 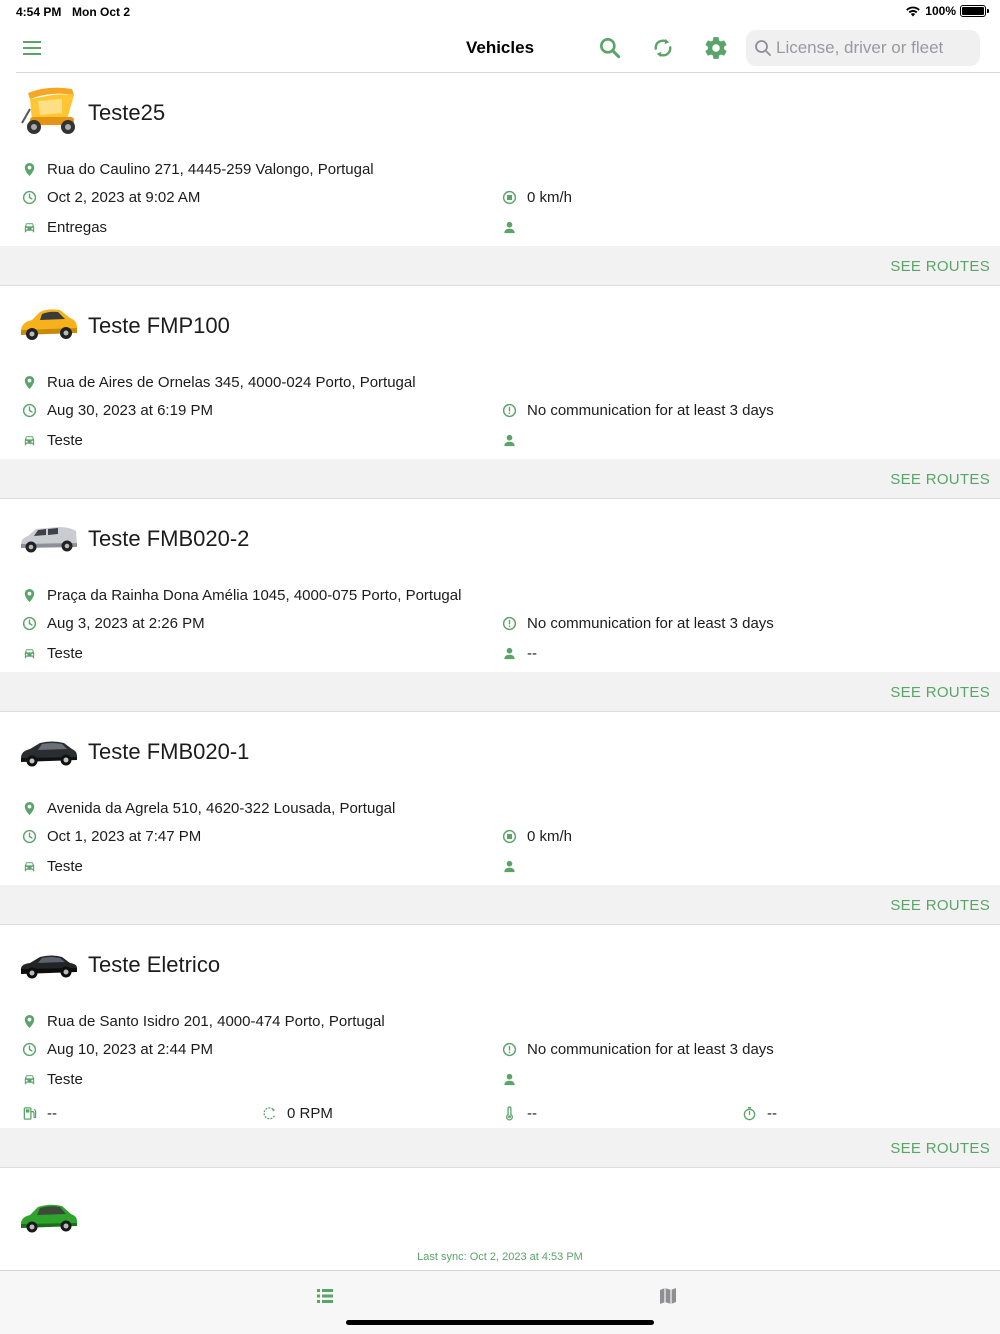 I want to click on datetime-row: Aug 10, 2023 at 2:44 PM, so click(x=117, y=1049).